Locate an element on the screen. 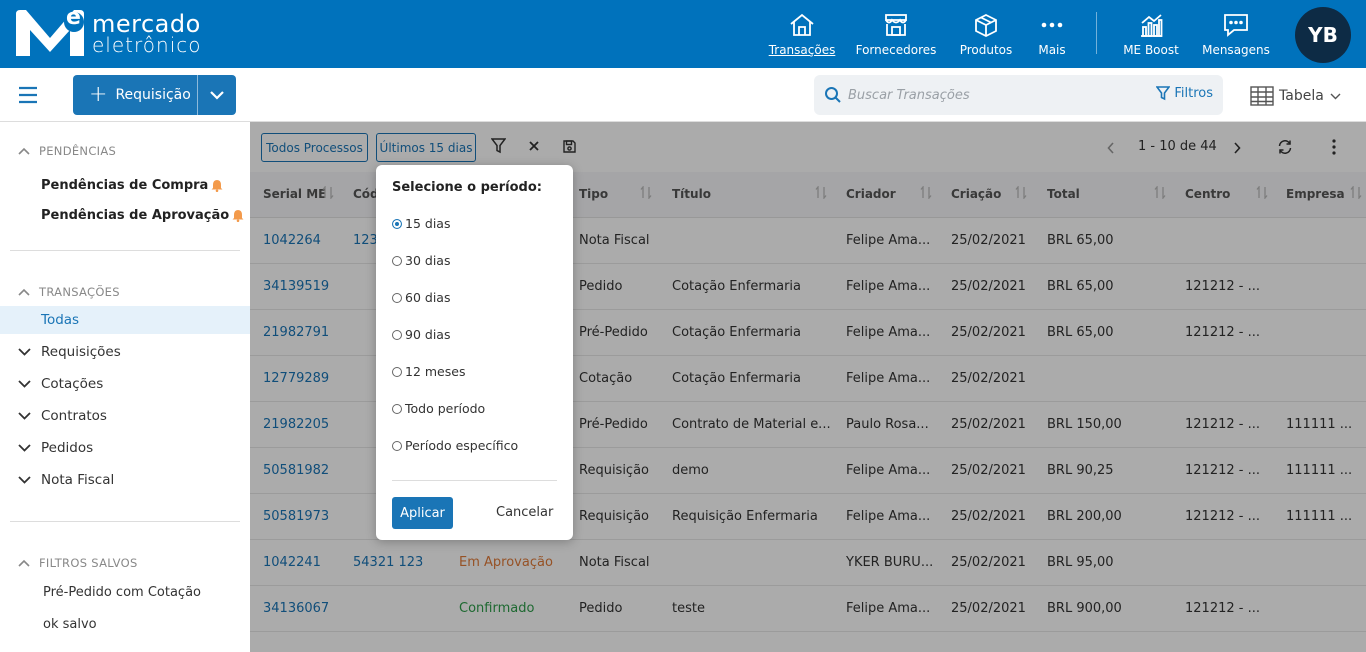 The height and width of the screenshot is (652, 1366). hamburger-menu-icon is located at coordinates (28, 95).